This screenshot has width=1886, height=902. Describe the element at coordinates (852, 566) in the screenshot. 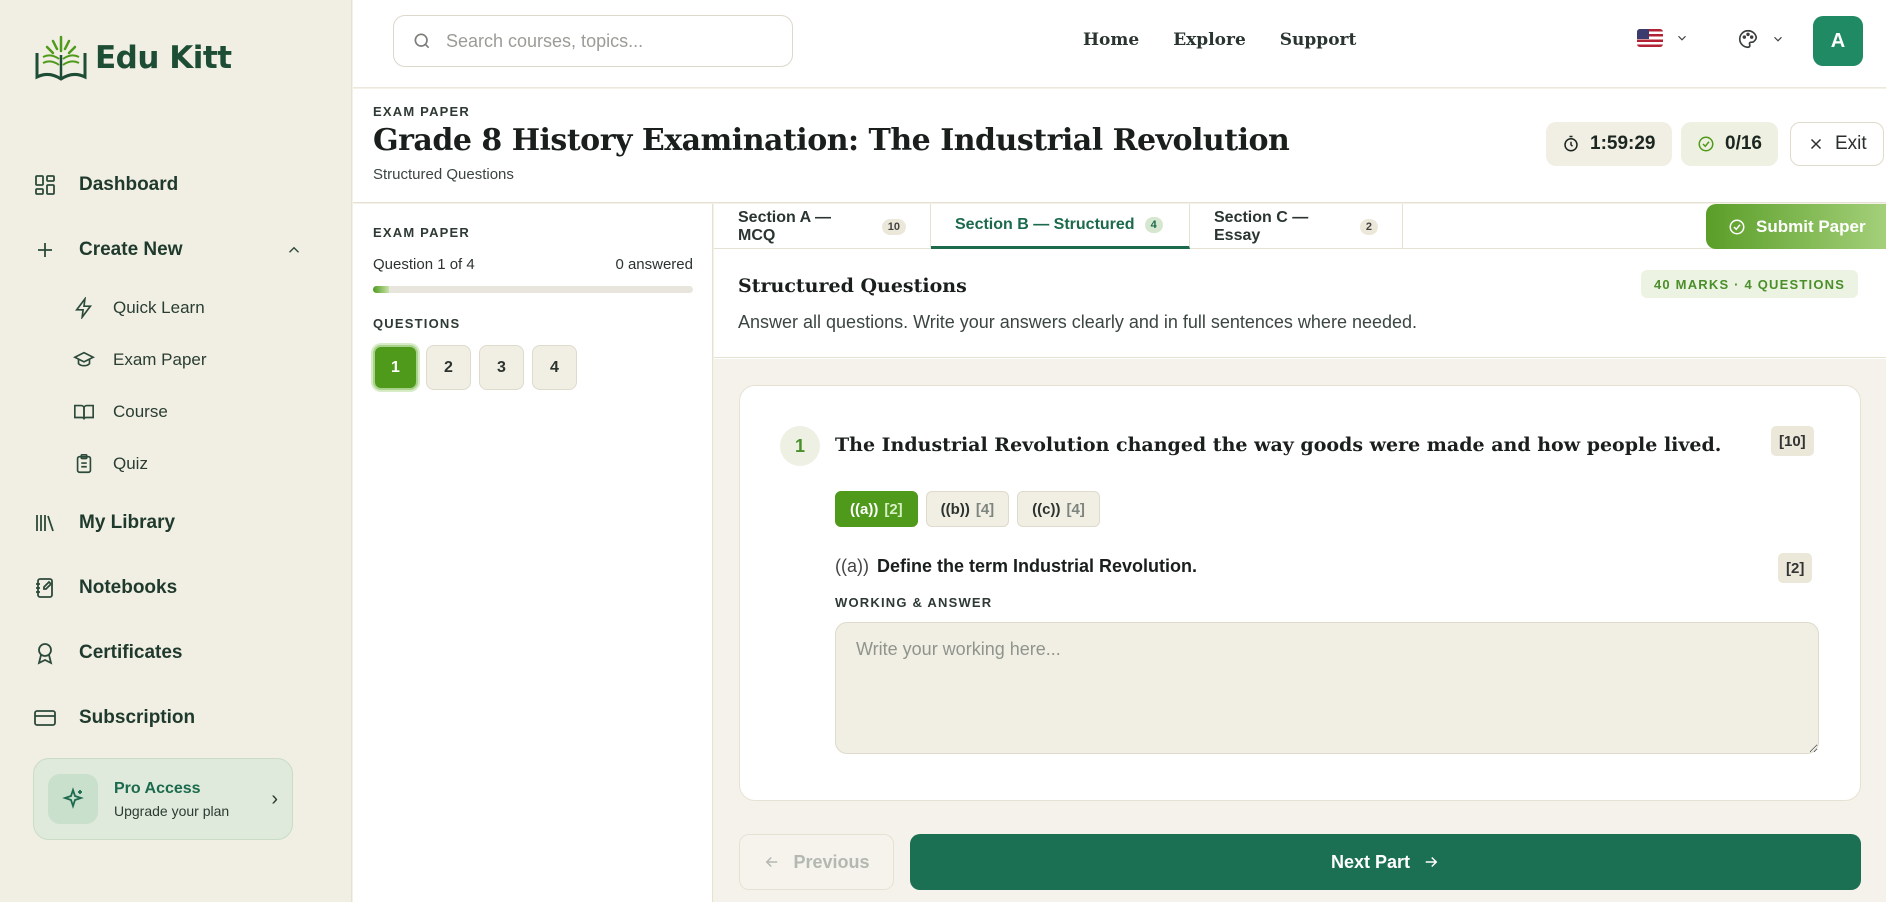

I see `part-prompt-label: ((a))` at that location.